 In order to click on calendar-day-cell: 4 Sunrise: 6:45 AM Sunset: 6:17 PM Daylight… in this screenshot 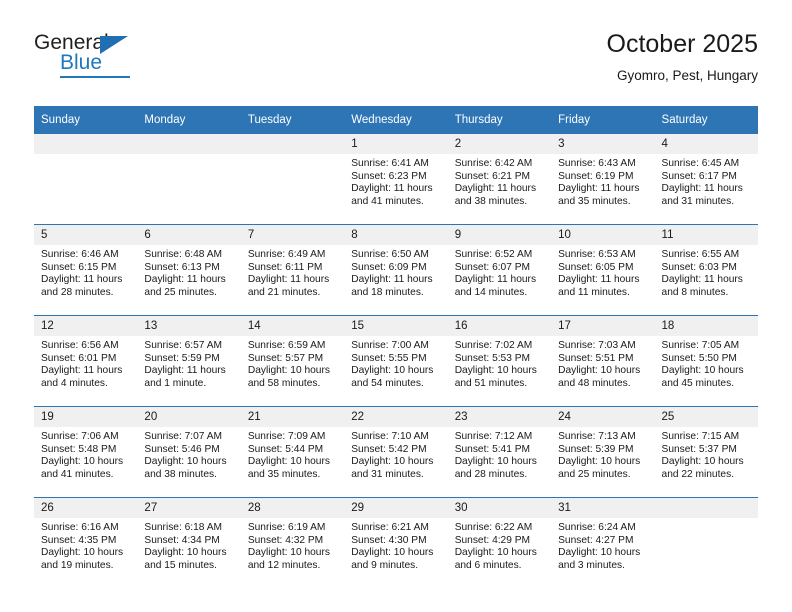, I will do `click(706, 179)`.